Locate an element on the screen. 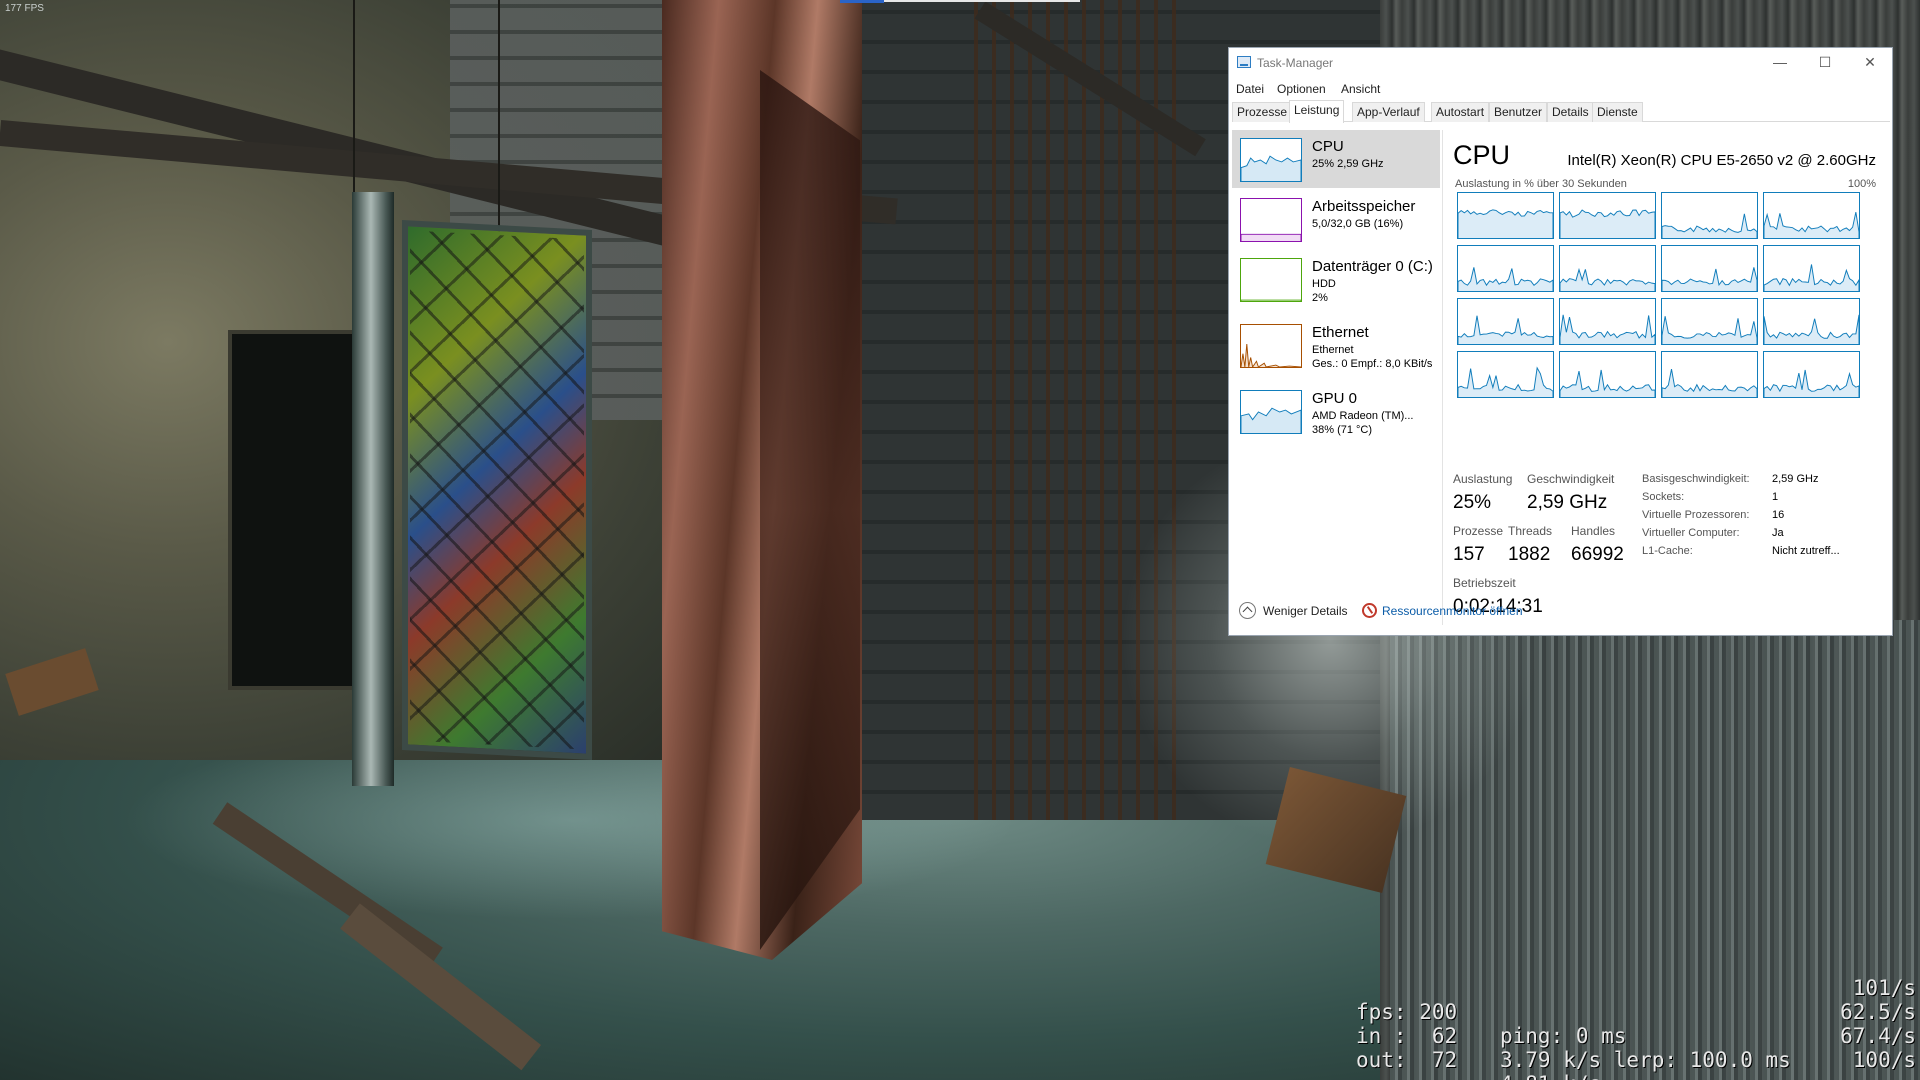 The image size is (1920, 1080). detail-value: 1 is located at coordinates (1775, 497).